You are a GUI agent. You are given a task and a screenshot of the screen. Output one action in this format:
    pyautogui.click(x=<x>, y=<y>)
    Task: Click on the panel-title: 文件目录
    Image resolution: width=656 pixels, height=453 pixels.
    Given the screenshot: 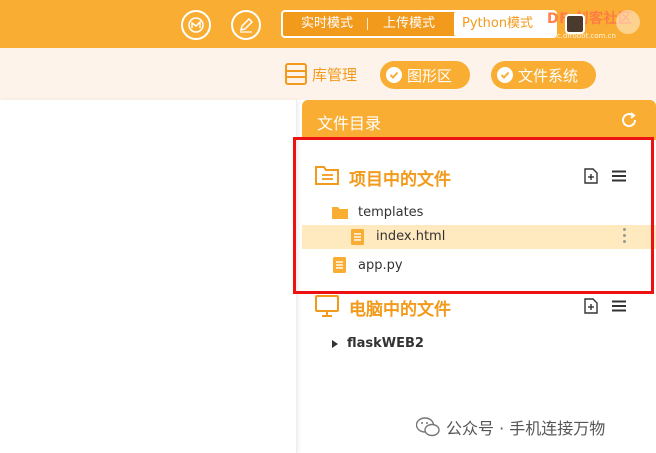 What is the action you would take?
    pyautogui.click(x=349, y=123)
    